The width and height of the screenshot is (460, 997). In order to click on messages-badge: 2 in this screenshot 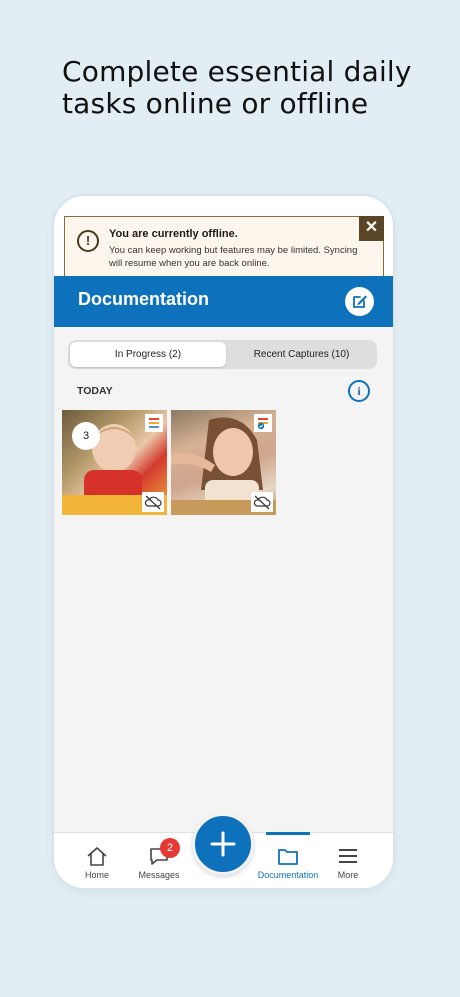, I will do `click(170, 848)`.